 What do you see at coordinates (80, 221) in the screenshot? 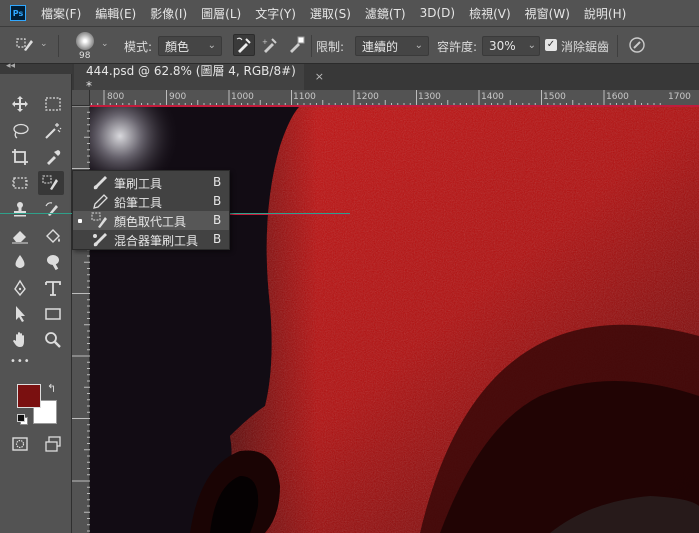
I see `selected-indicator-icon` at bounding box center [80, 221].